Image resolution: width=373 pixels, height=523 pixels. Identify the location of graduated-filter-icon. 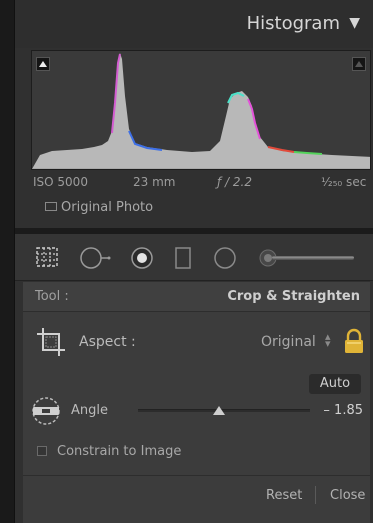
(183, 258).